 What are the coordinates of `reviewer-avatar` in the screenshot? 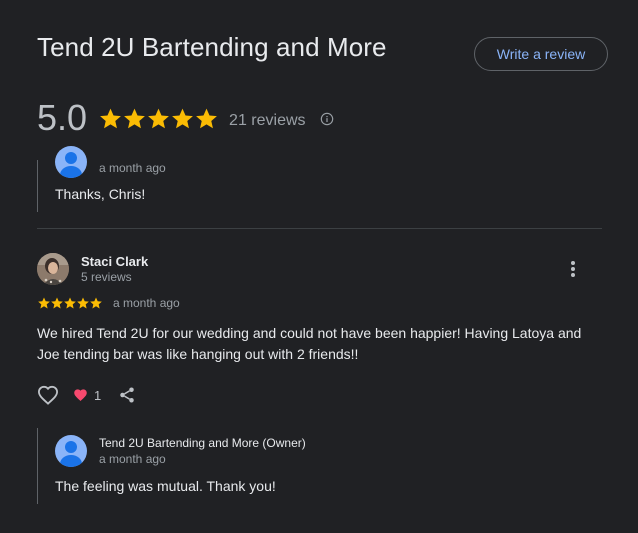 It's located at (53, 269).